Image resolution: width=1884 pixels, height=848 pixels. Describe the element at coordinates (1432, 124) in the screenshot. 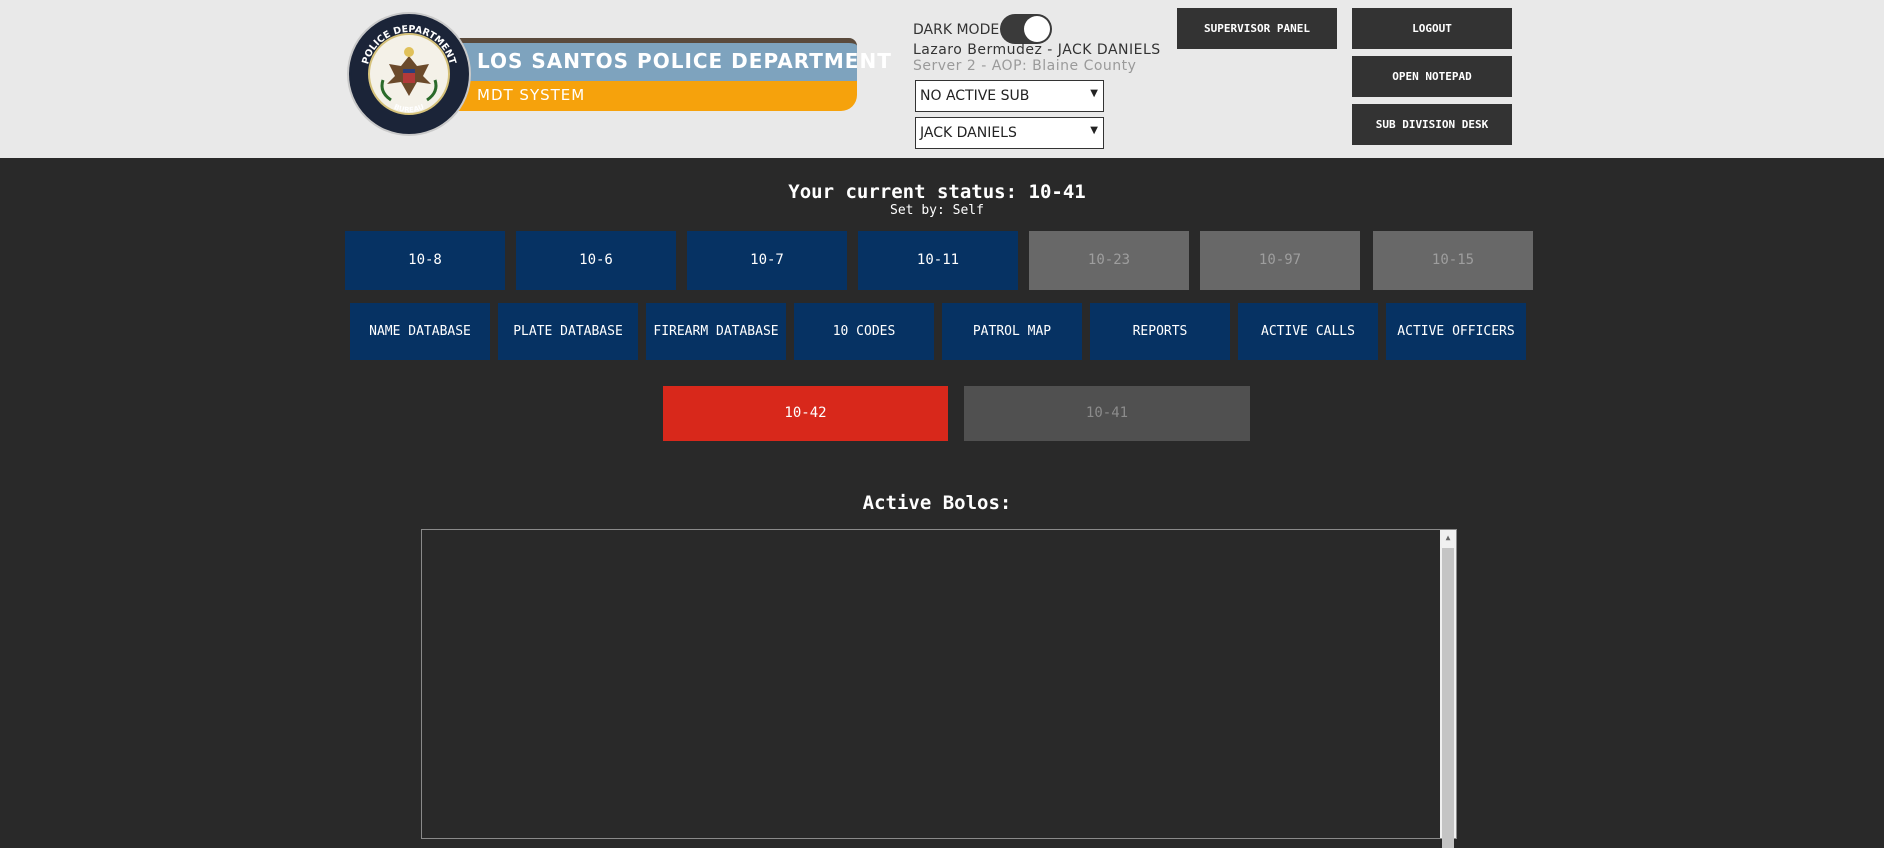

I see `sub-division-desk-button: SUB DIVISION DESK` at that location.